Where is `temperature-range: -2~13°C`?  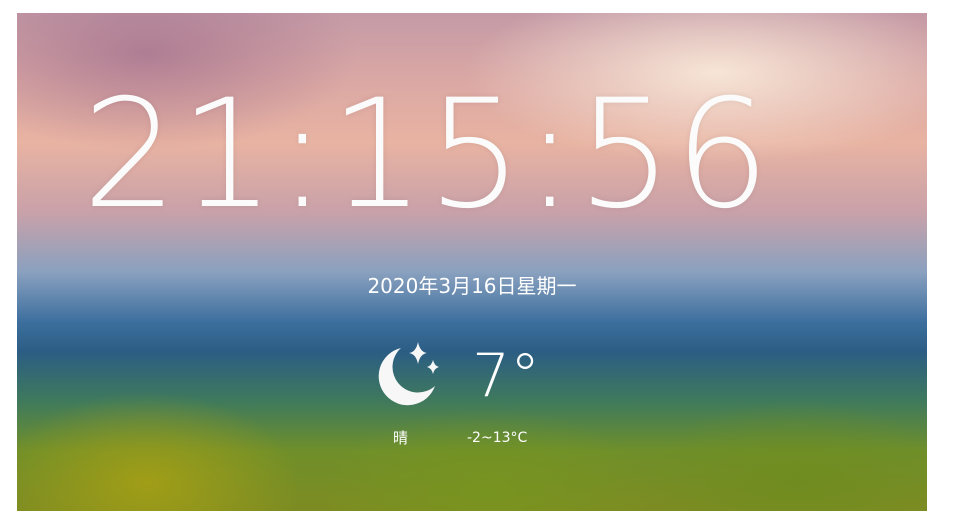
temperature-range: -2~13°C is located at coordinates (497, 438).